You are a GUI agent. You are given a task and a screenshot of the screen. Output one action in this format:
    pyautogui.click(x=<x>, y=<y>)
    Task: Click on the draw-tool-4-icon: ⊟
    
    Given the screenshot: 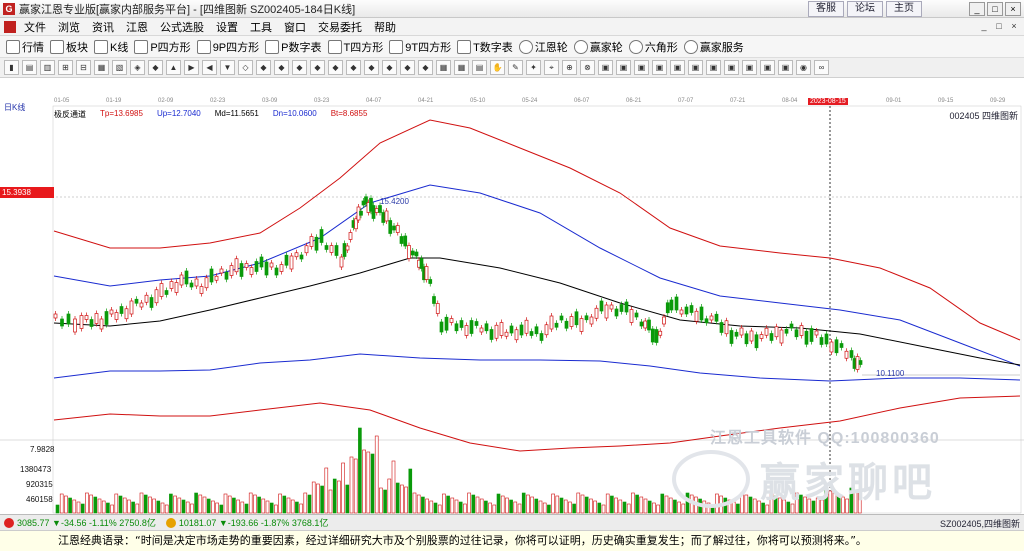 What is the action you would take?
    pyautogui.click(x=83, y=67)
    